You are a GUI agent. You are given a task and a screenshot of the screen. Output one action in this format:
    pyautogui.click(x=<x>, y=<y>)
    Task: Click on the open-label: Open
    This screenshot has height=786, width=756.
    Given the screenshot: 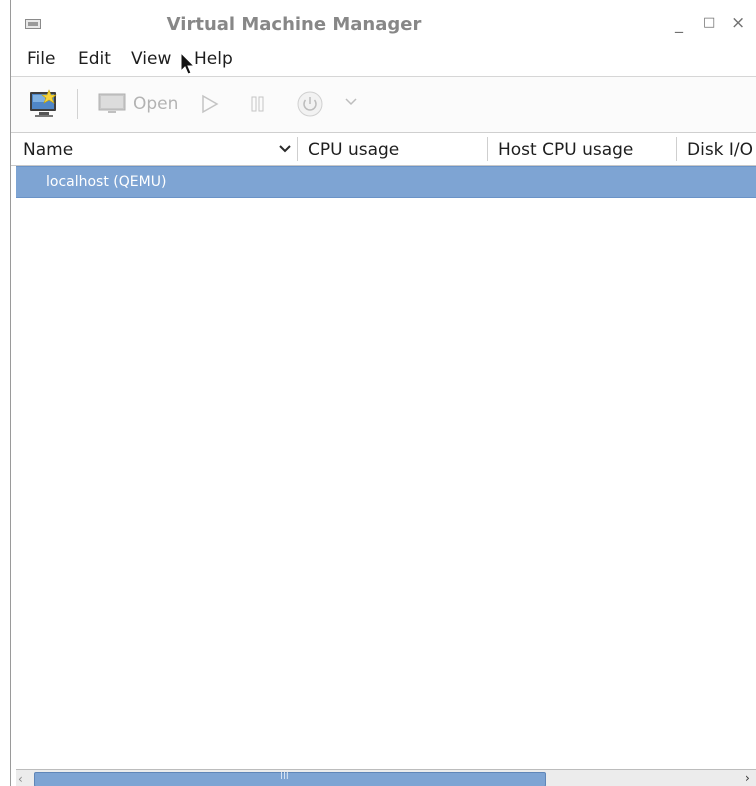 What is the action you would take?
    pyautogui.click(x=156, y=104)
    